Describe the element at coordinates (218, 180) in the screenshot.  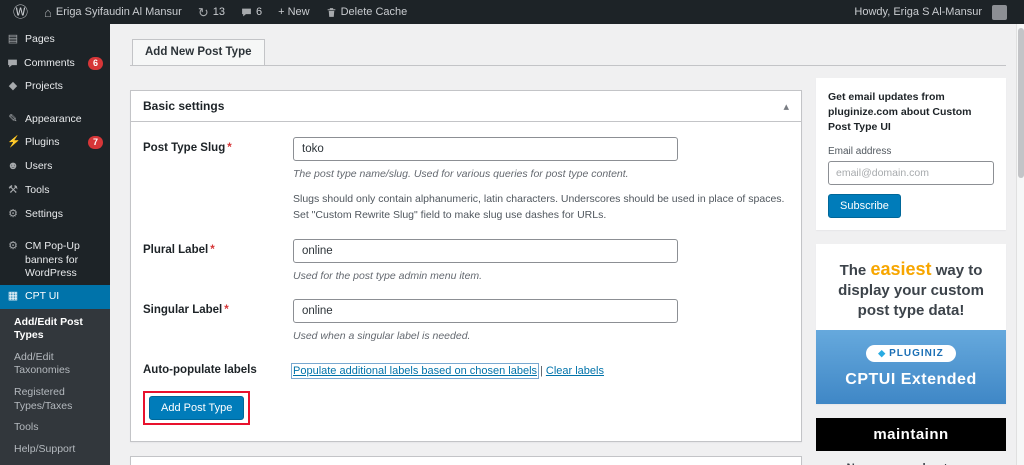
I see `post-type-slug-label: Post Type Slug *` at that location.